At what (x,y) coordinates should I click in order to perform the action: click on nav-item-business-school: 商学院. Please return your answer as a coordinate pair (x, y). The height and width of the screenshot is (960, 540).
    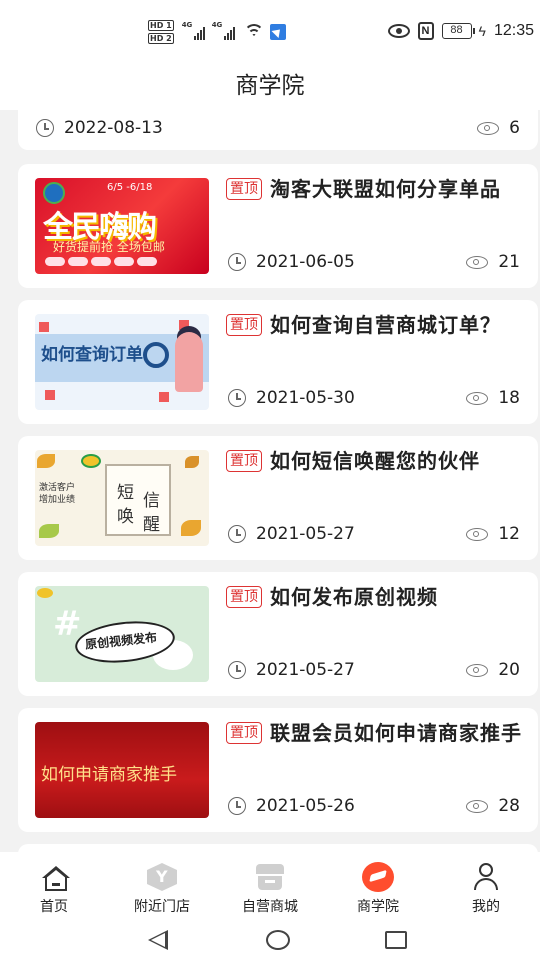
    Looking at the image, I should click on (378, 886).